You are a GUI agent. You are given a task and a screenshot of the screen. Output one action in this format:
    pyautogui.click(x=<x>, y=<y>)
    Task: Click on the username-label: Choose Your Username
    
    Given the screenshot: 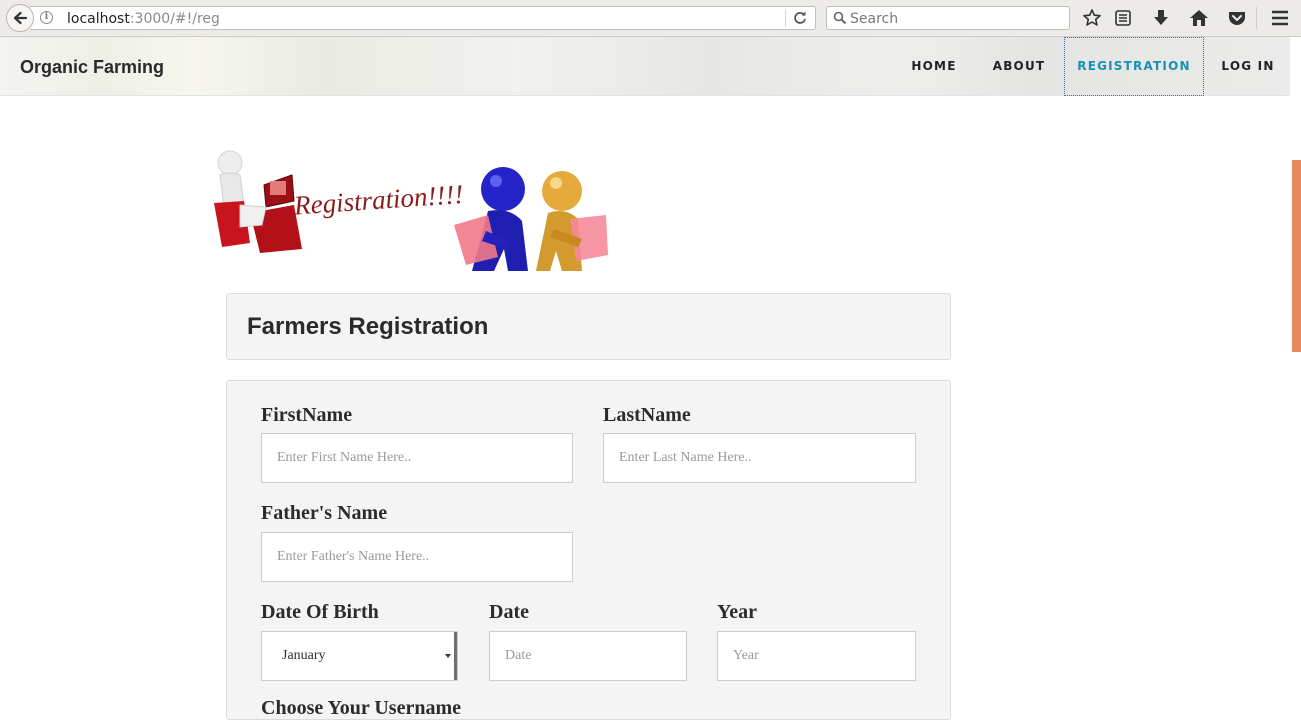 What is the action you would take?
    pyautogui.click(x=361, y=708)
    